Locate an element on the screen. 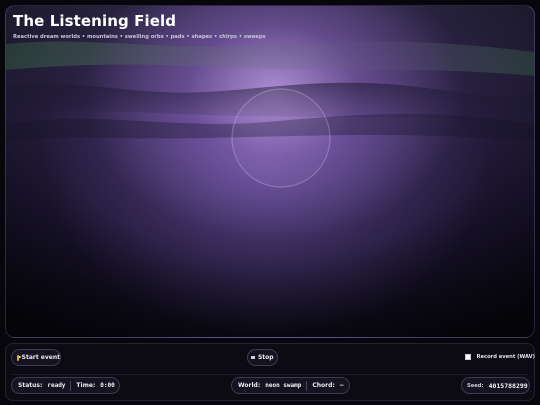 The height and width of the screenshot is (405, 540). world-readout: World: neon swamp Chord: — is located at coordinates (290, 385).